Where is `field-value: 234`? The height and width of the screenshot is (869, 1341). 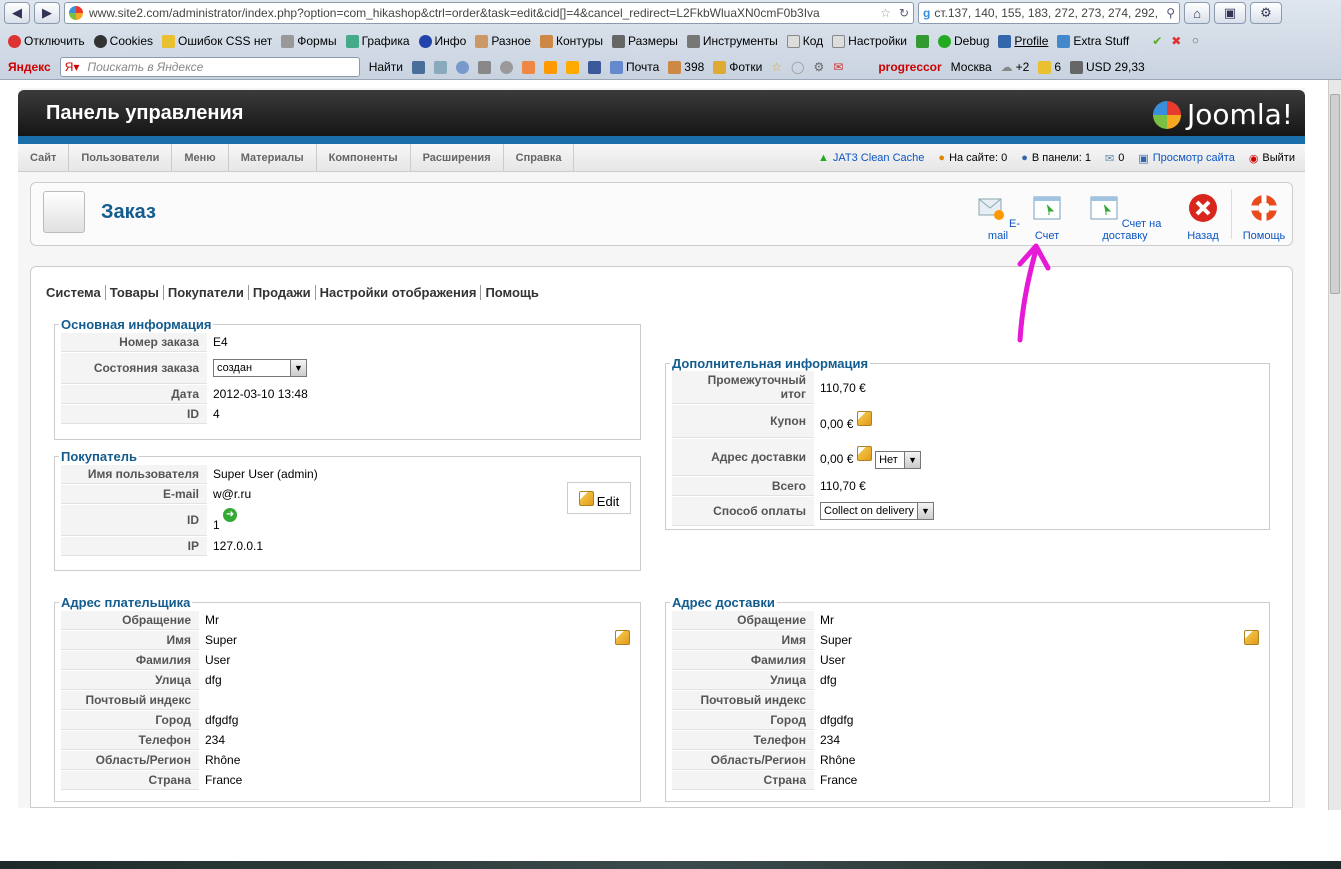 field-value: 234 is located at coordinates (830, 740).